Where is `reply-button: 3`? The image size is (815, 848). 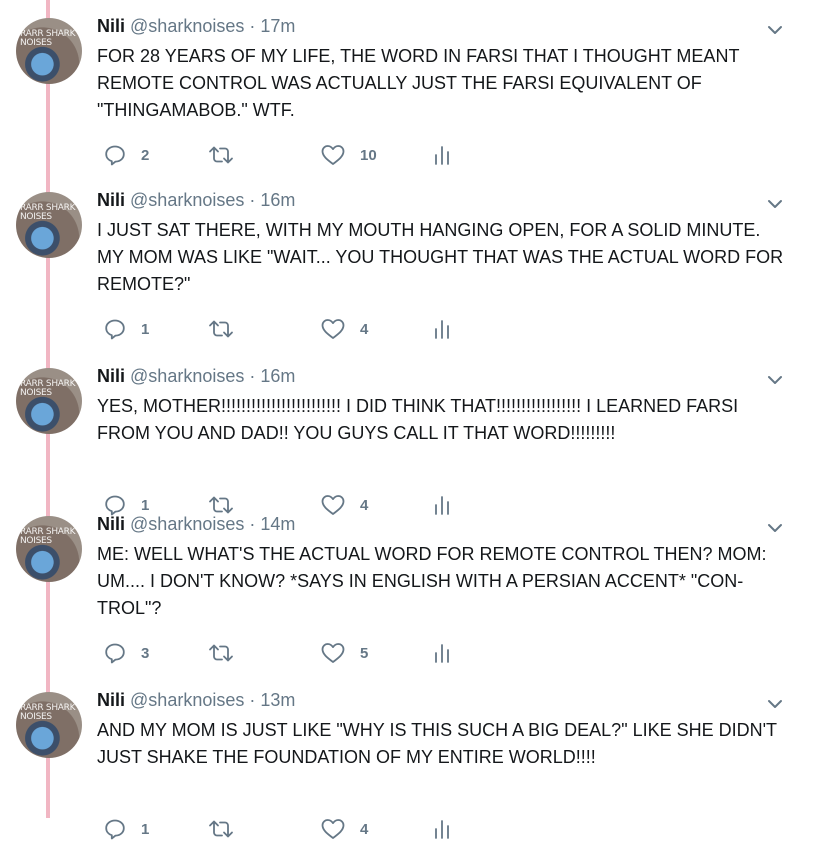
reply-button: 3 is located at coordinates (126, 653).